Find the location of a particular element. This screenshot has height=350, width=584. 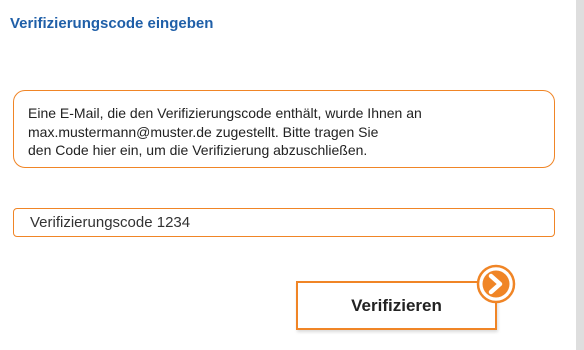

verification-code-input is located at coordinates (284, 222).